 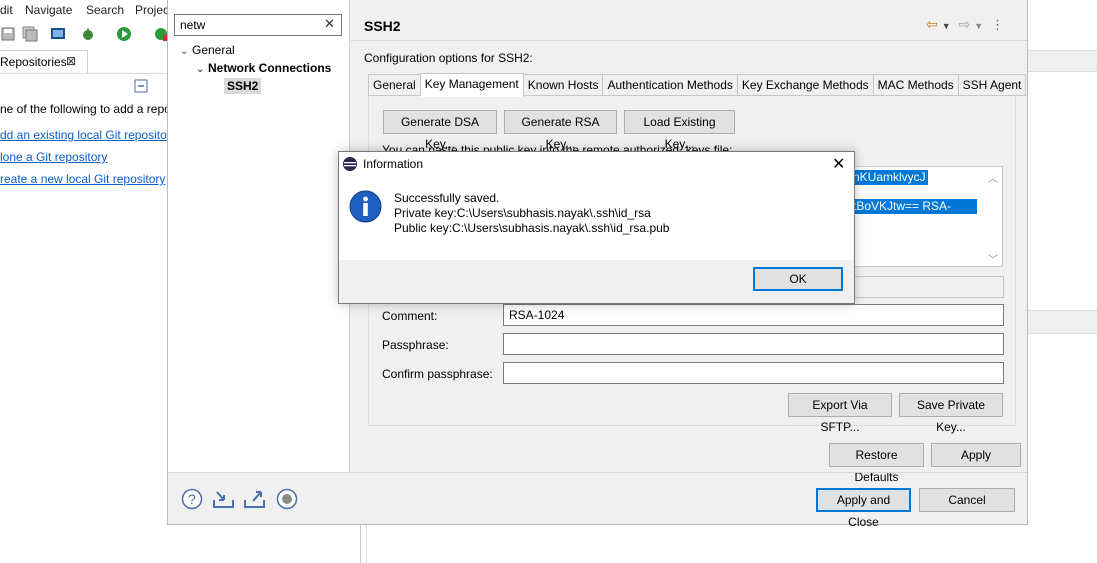 What do you see at coordinates (863, 508) in the screenshot?
I see `apply-and-close-button: Apply and Close` at bounding box center [863, 508].